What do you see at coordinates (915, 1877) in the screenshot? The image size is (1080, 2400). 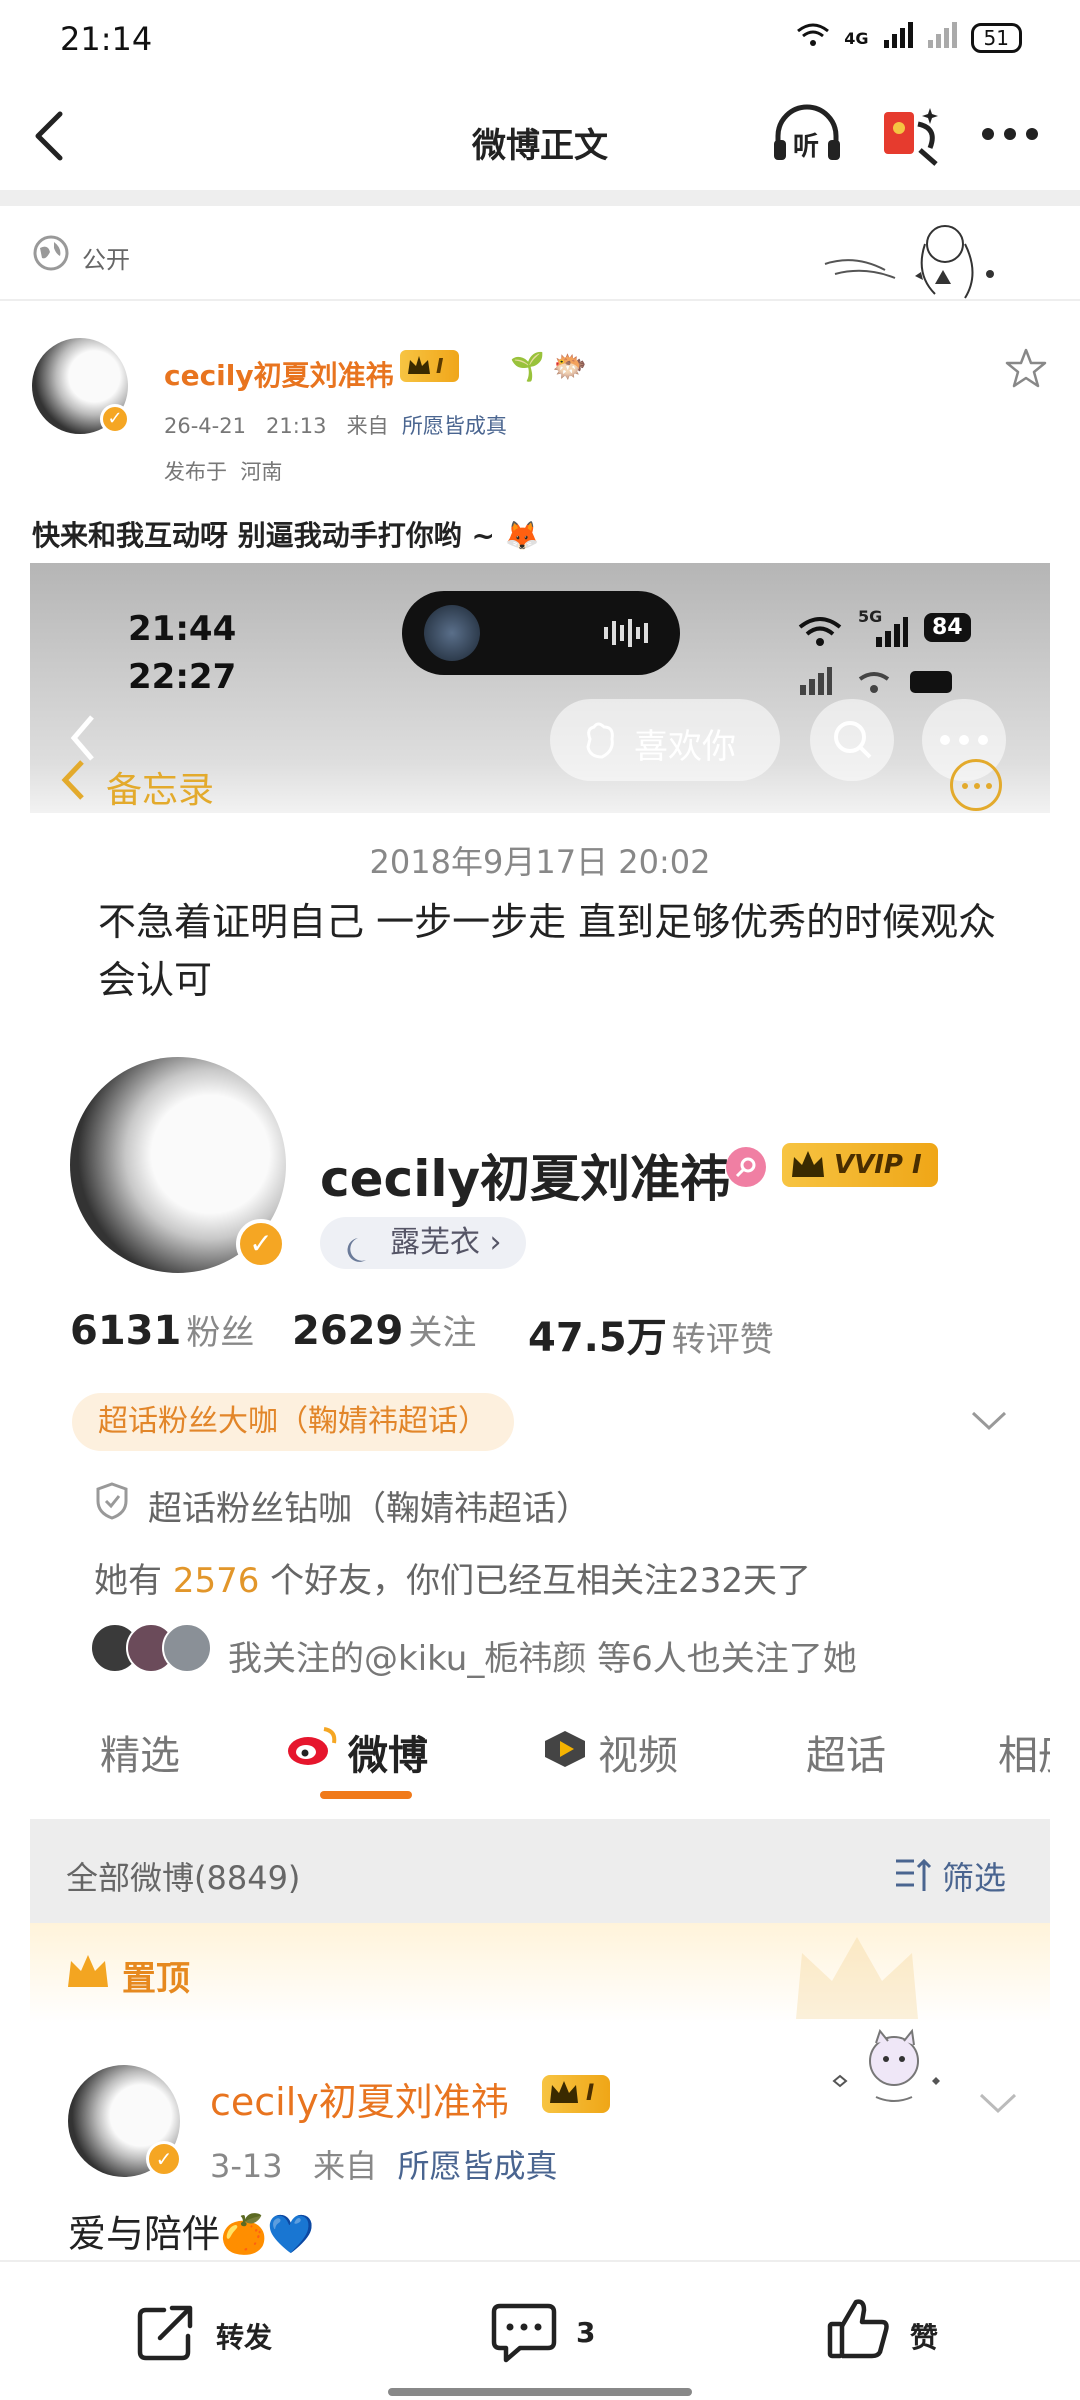 I see `filter-icon` at bounding box center [915, 1877].